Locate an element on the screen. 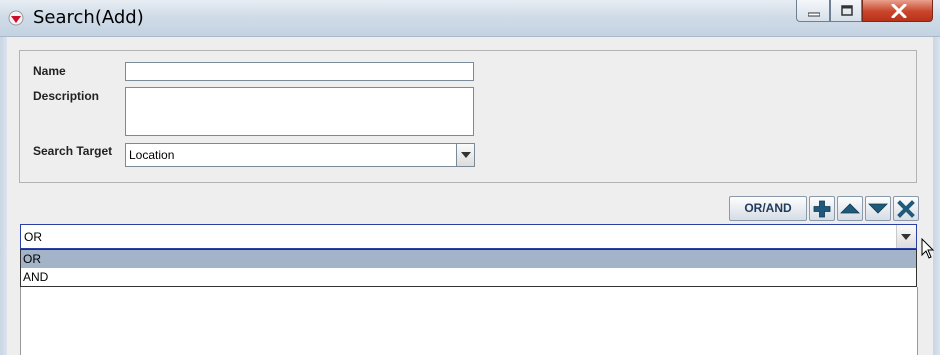 The width and height of the screenshot is (940, 355). minimize-icon is located at coordinates (814, 14).